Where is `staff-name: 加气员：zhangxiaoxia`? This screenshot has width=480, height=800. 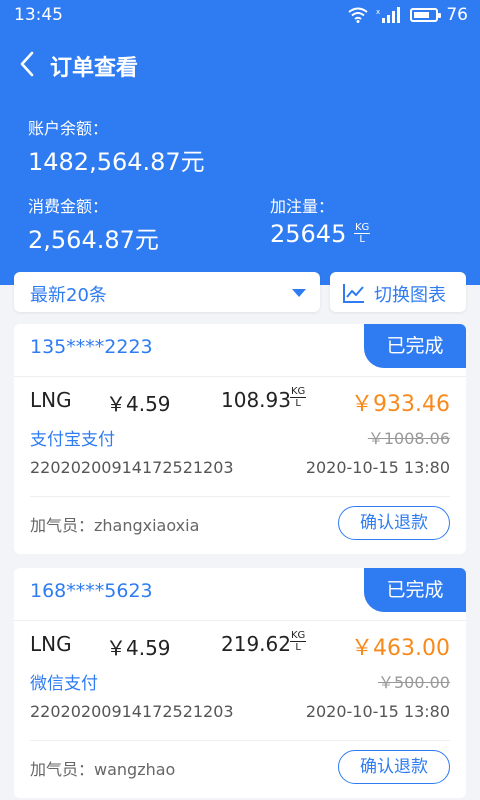 staff-name: 加气员：zhangxiaoxia is located at coordinates (115, 525).